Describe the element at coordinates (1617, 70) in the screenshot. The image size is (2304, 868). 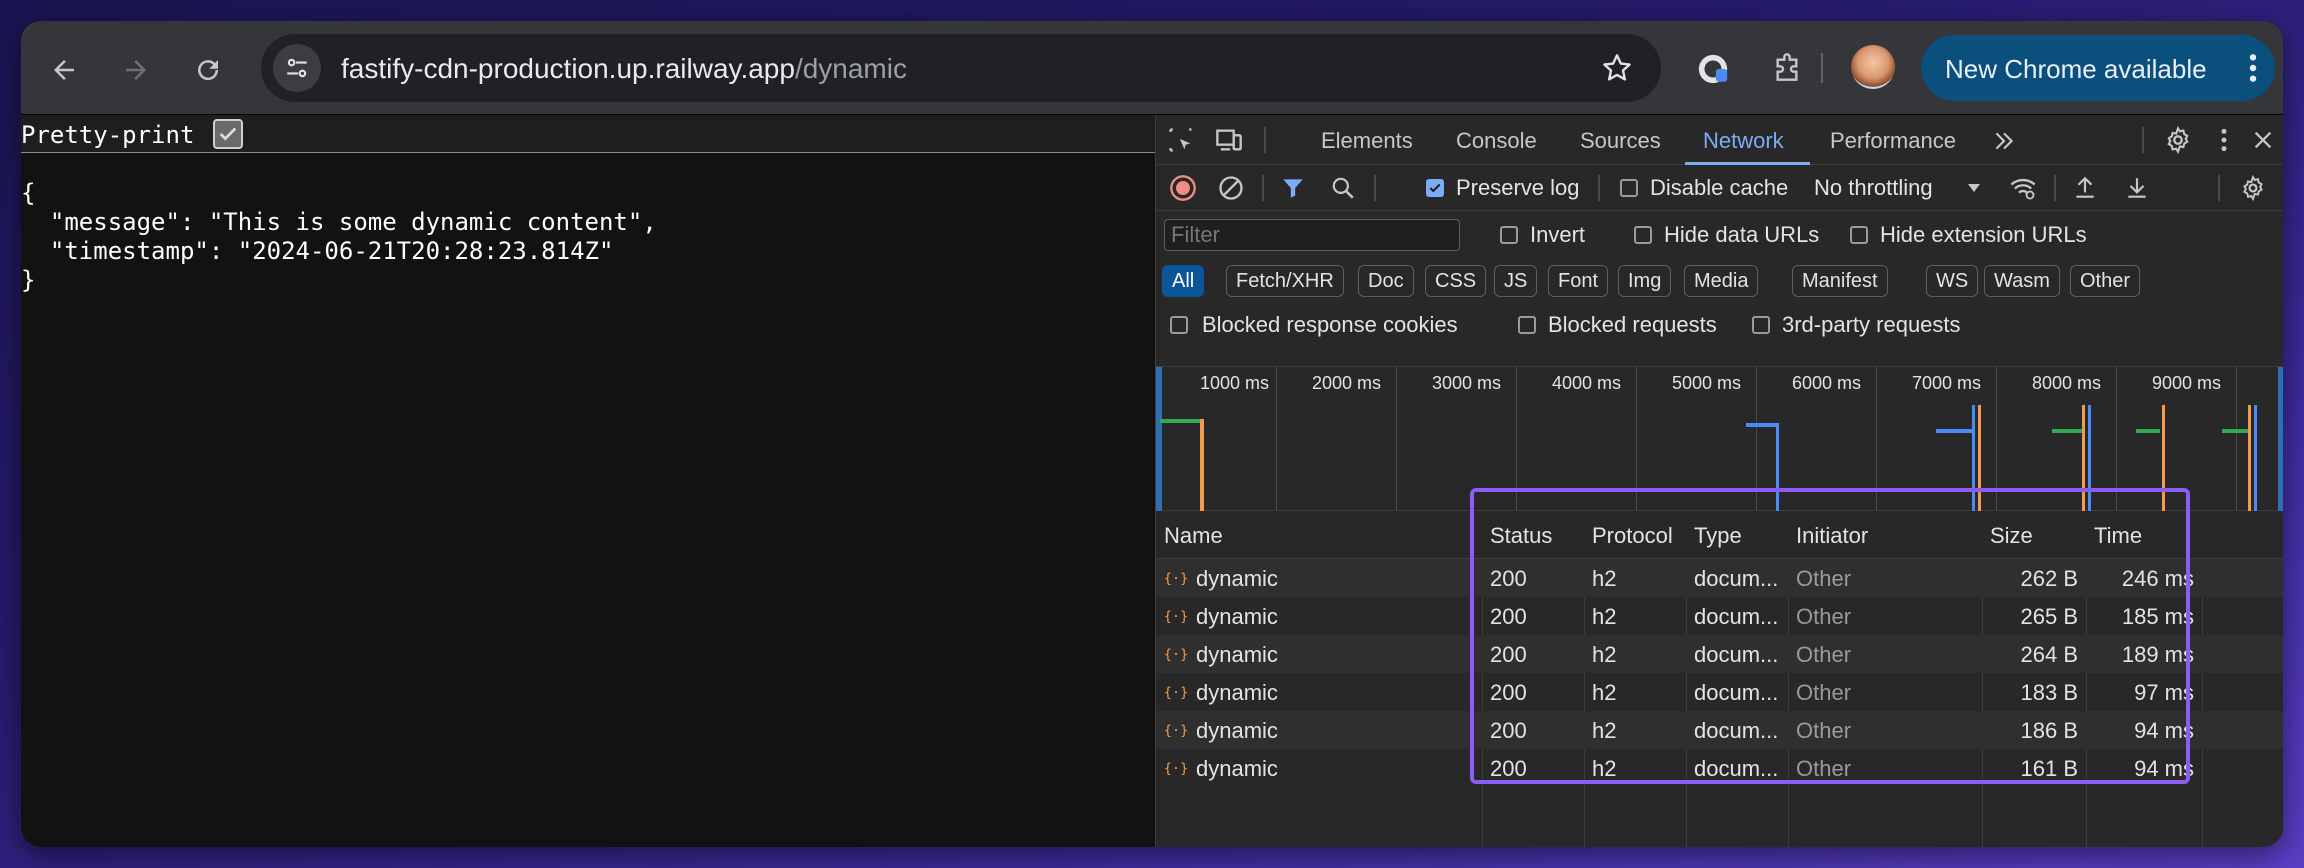
I see `bookmark-star-icon` at that location.